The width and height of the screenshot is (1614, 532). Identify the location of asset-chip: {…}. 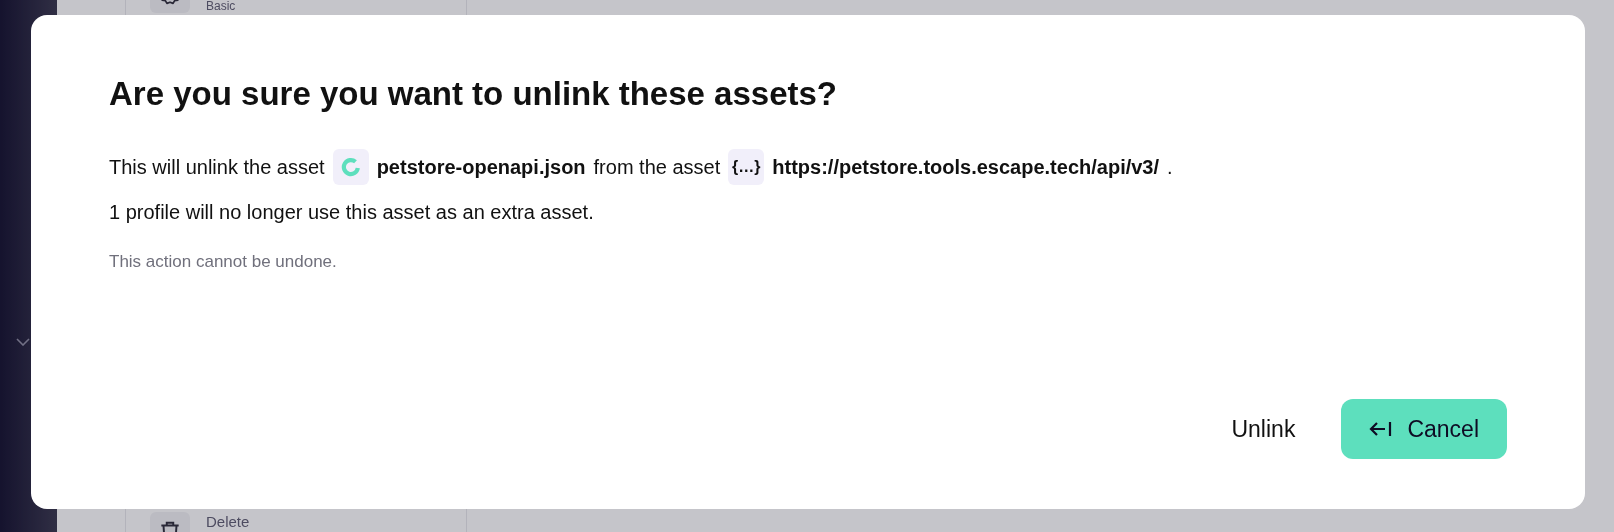
(746, 167).